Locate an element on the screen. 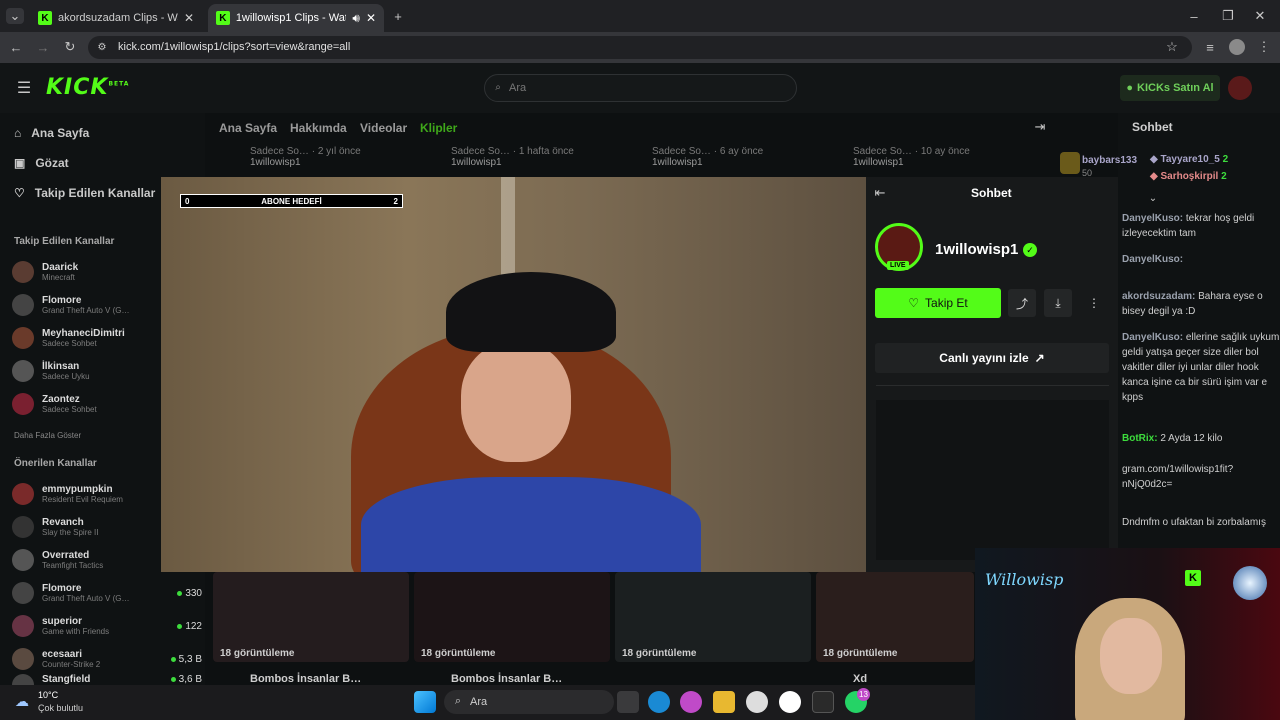  top-user-count: 50 is located at coordinates (1087, 173).